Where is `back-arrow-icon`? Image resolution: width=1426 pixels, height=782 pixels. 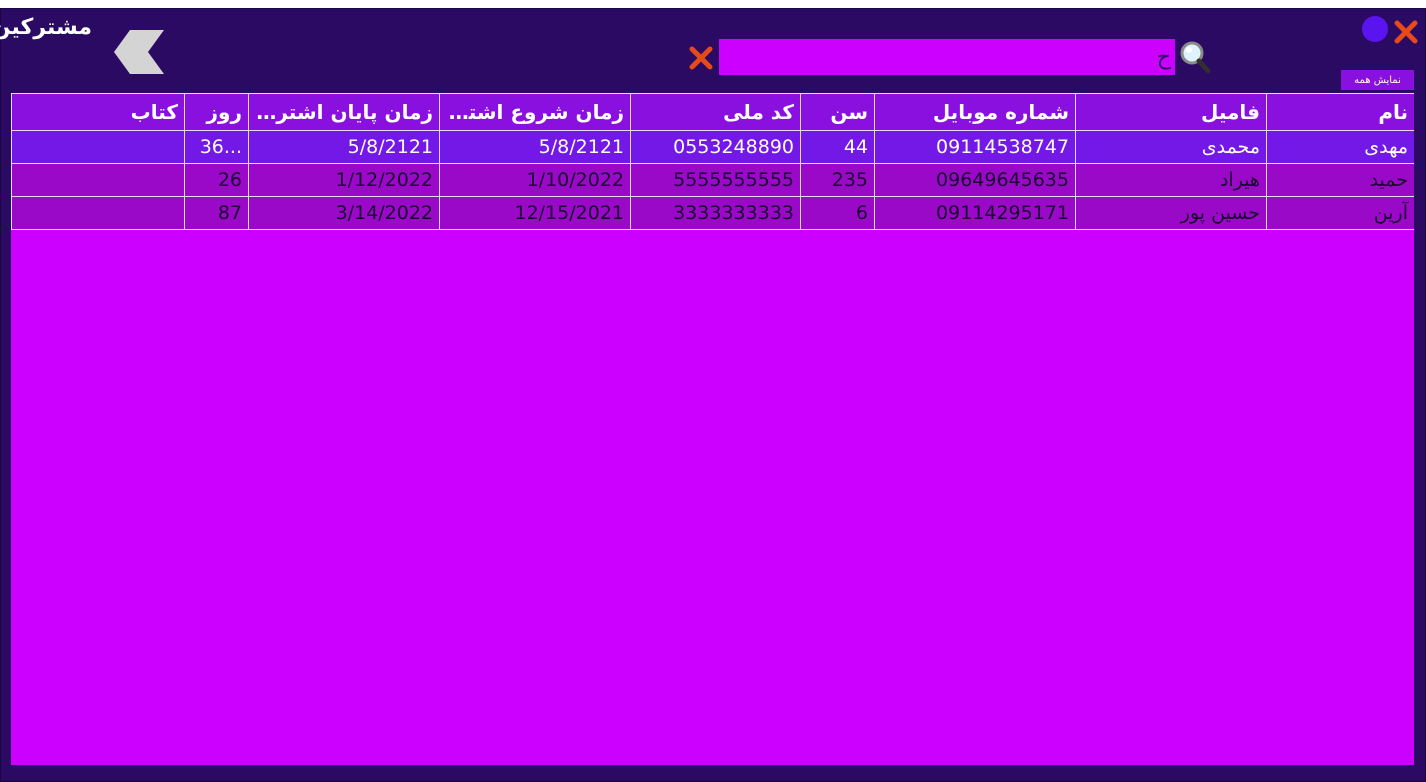 back-arrow-icon is located at coordinates (139, 52).